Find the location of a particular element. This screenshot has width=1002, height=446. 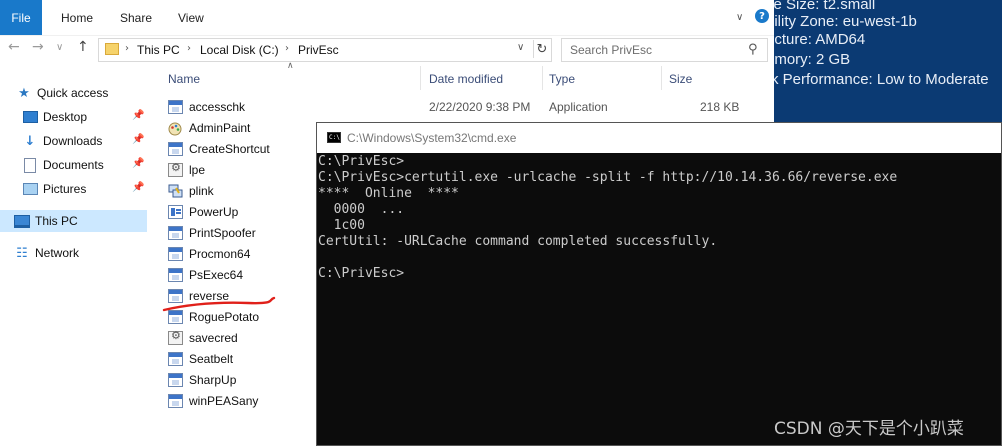

desktop-folder-icon is located at coordinates (30, 117).